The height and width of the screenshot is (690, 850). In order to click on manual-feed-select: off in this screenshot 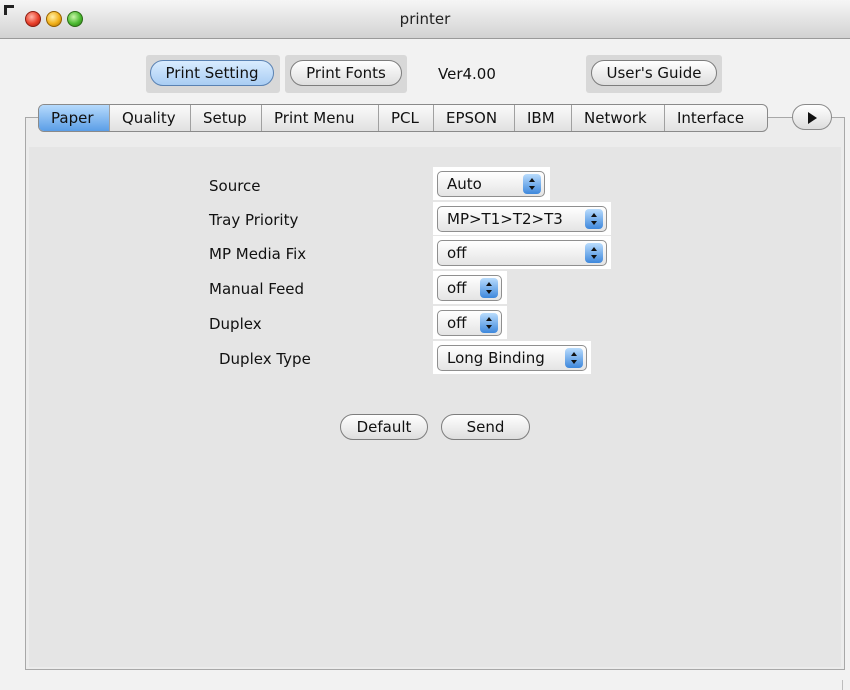, I will do `click(469, 288)`.